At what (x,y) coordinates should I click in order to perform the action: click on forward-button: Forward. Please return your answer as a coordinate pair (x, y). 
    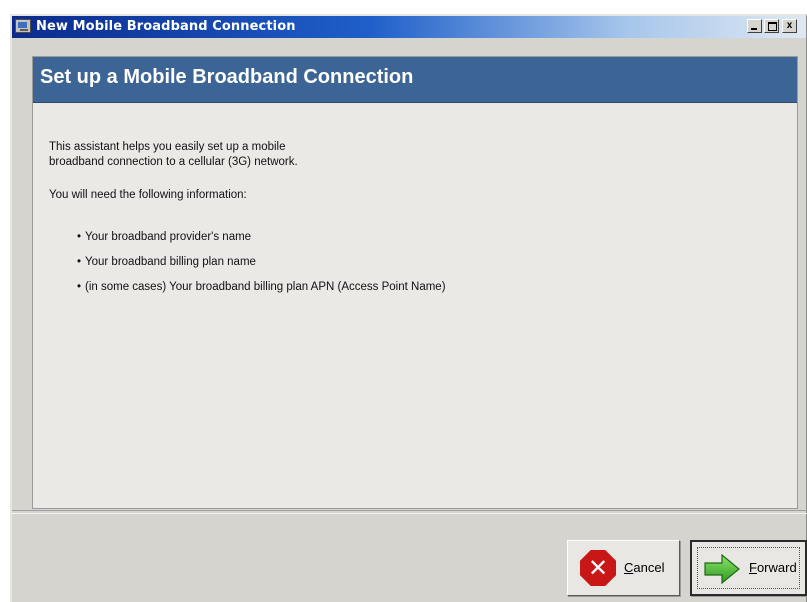
    Looking at the image, I should click on (748, 568).